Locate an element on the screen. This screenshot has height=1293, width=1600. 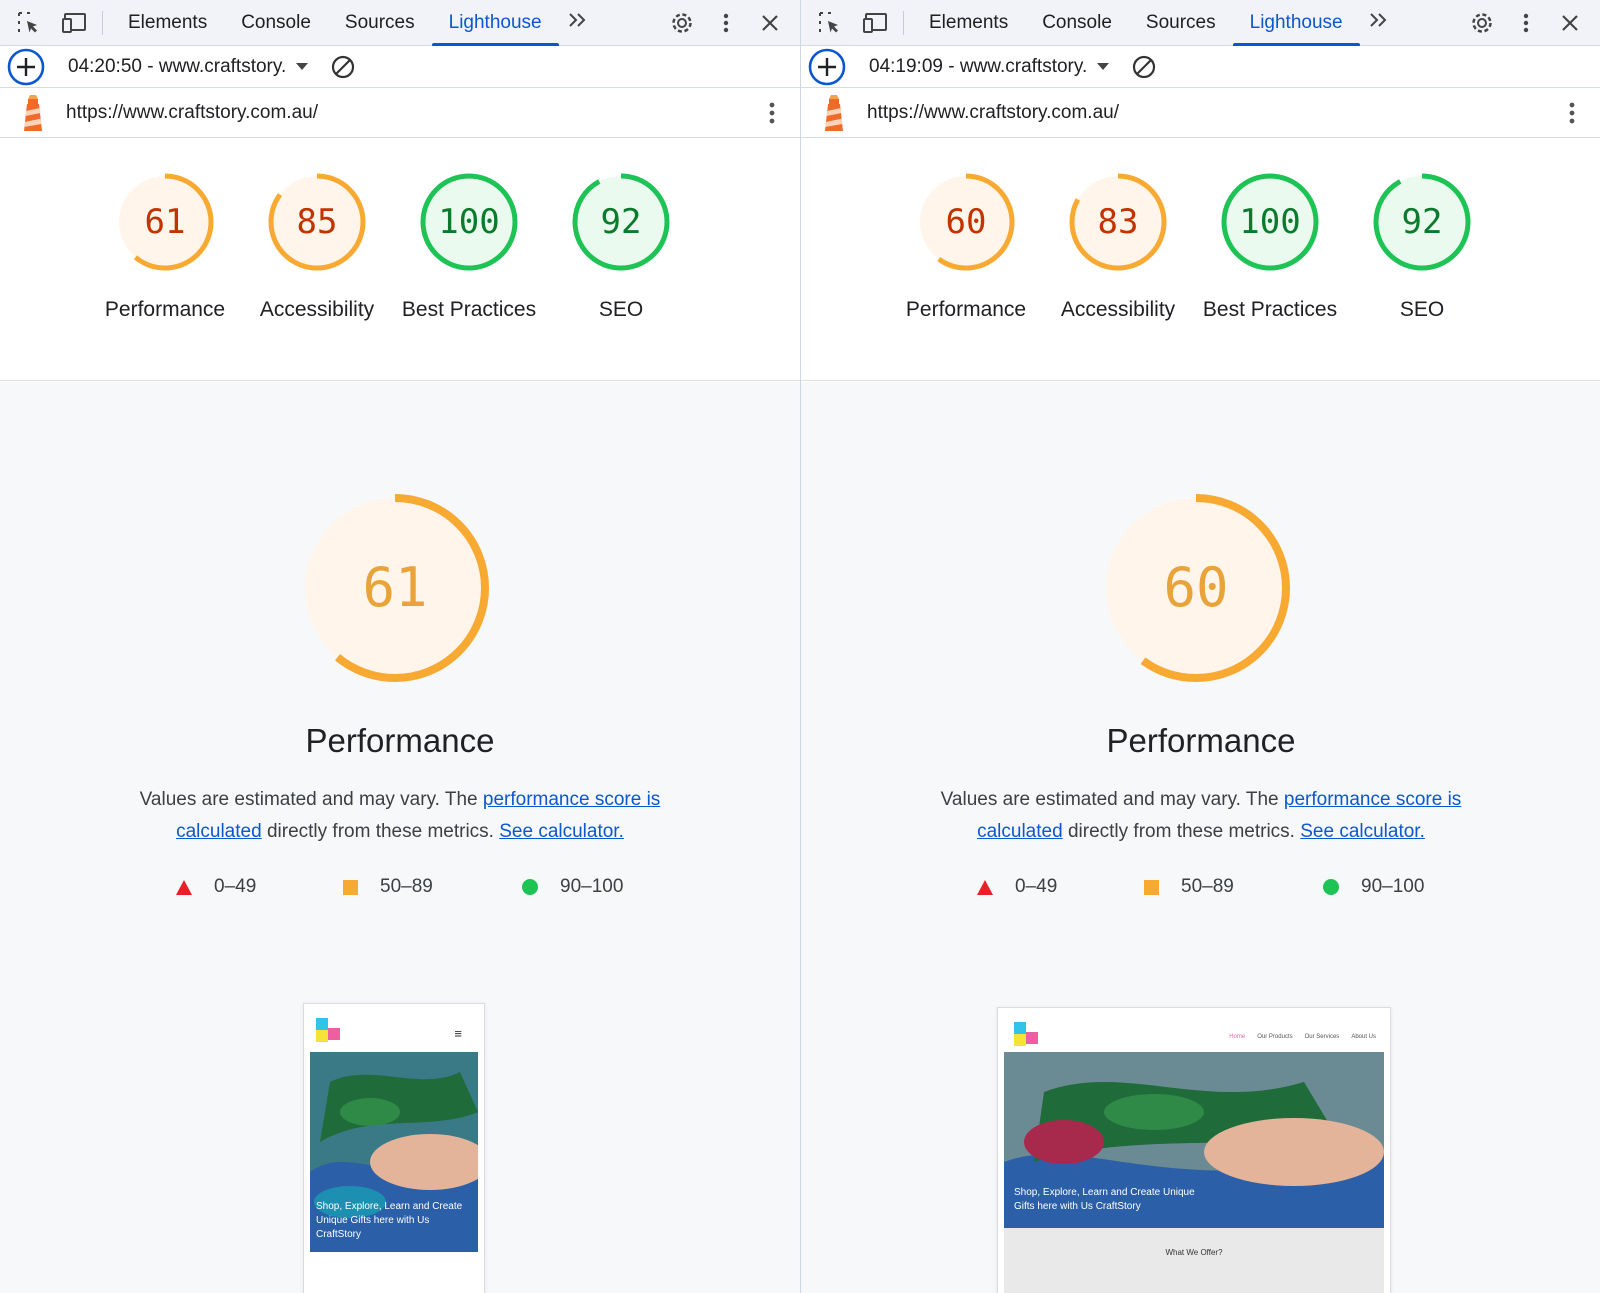
report-bar: 04:19:09 - www.craftstory. is located at coordinates (1200, 67).